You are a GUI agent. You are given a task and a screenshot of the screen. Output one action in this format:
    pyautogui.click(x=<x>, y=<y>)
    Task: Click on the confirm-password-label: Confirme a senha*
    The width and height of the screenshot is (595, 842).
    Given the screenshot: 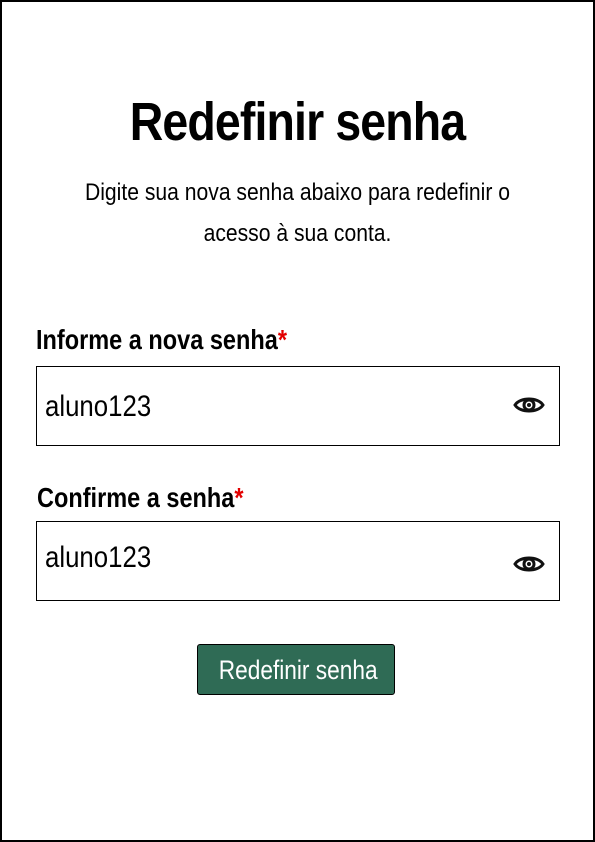 What is the action you would take?
    pyautogui.click(x=140, y=498)
    